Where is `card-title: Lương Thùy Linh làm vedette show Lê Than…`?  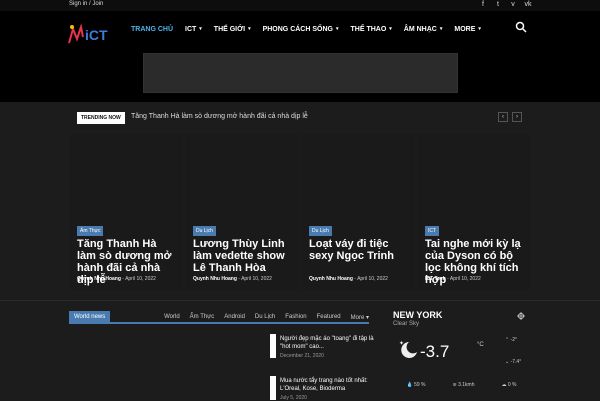 card-title: Lương Thùy Linh làm vedette show Lê Than… is located at coordinates (243, 256).